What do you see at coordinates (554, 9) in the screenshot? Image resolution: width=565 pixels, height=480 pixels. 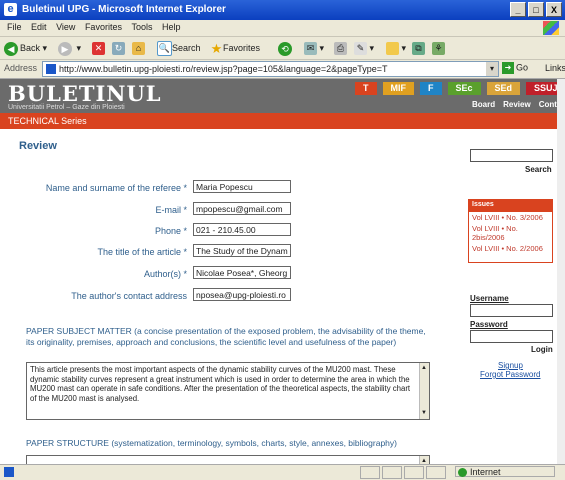 I see `close-button: X` at bounding box center [554, 9].